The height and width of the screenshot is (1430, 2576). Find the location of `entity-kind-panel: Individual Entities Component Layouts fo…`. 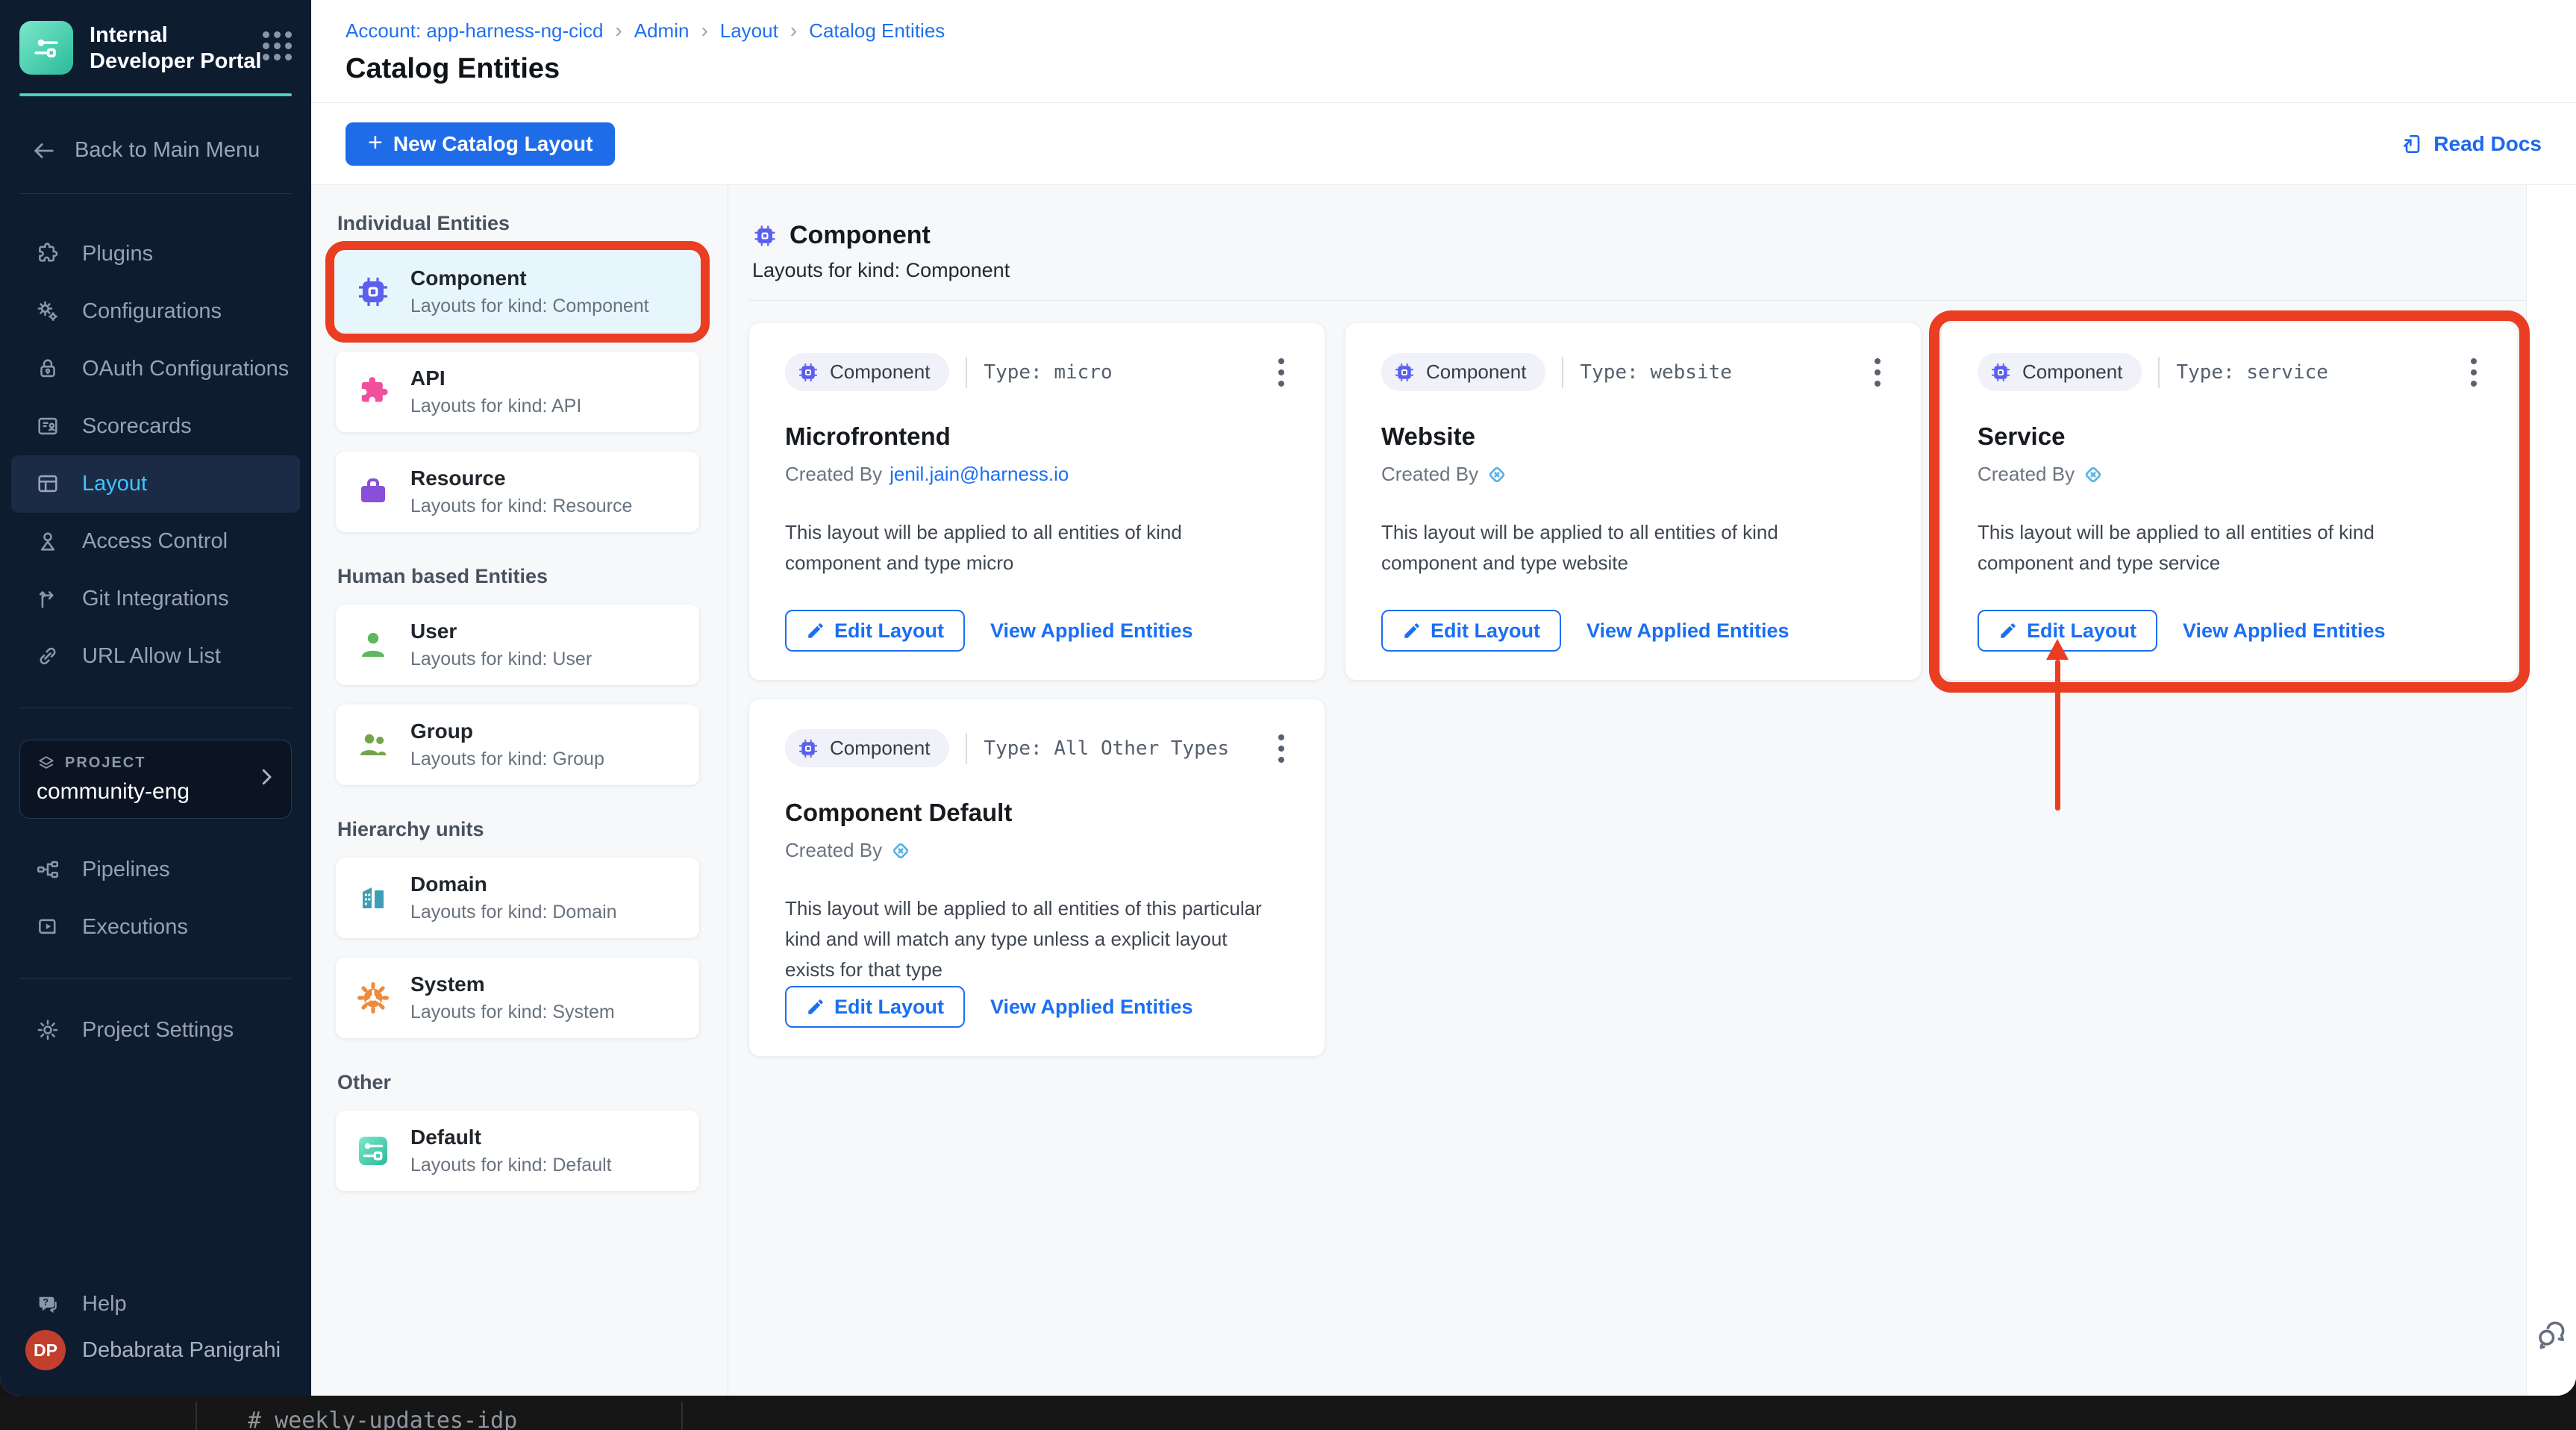

entity-kind-panel: Individual Entities Component Layouts fo… is located at coordinates (519, 790).